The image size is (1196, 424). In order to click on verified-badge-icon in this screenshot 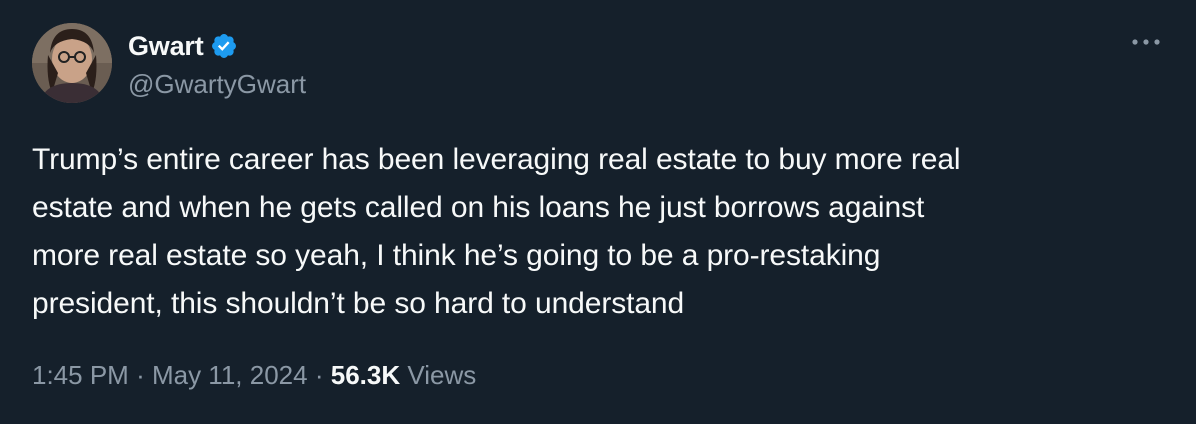, I will do `click(224, 46)`.